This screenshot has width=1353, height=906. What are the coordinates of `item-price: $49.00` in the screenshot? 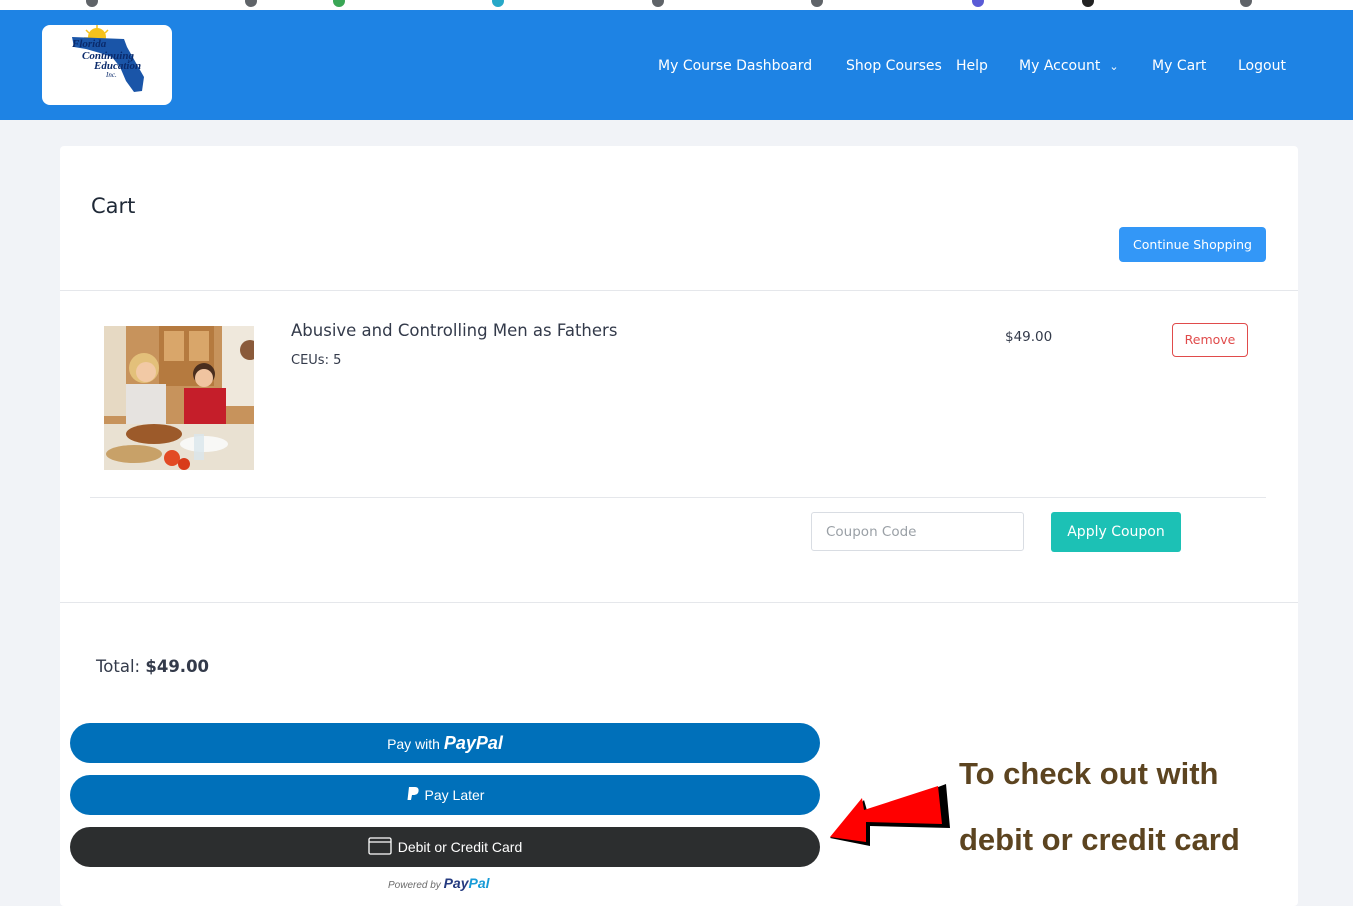 It's located at (1029, 337).